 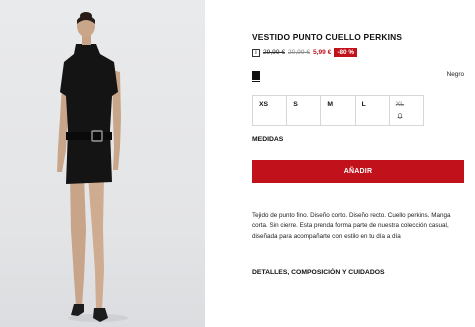 I want to click on size-option-m: M, so click(x=338, y=110).